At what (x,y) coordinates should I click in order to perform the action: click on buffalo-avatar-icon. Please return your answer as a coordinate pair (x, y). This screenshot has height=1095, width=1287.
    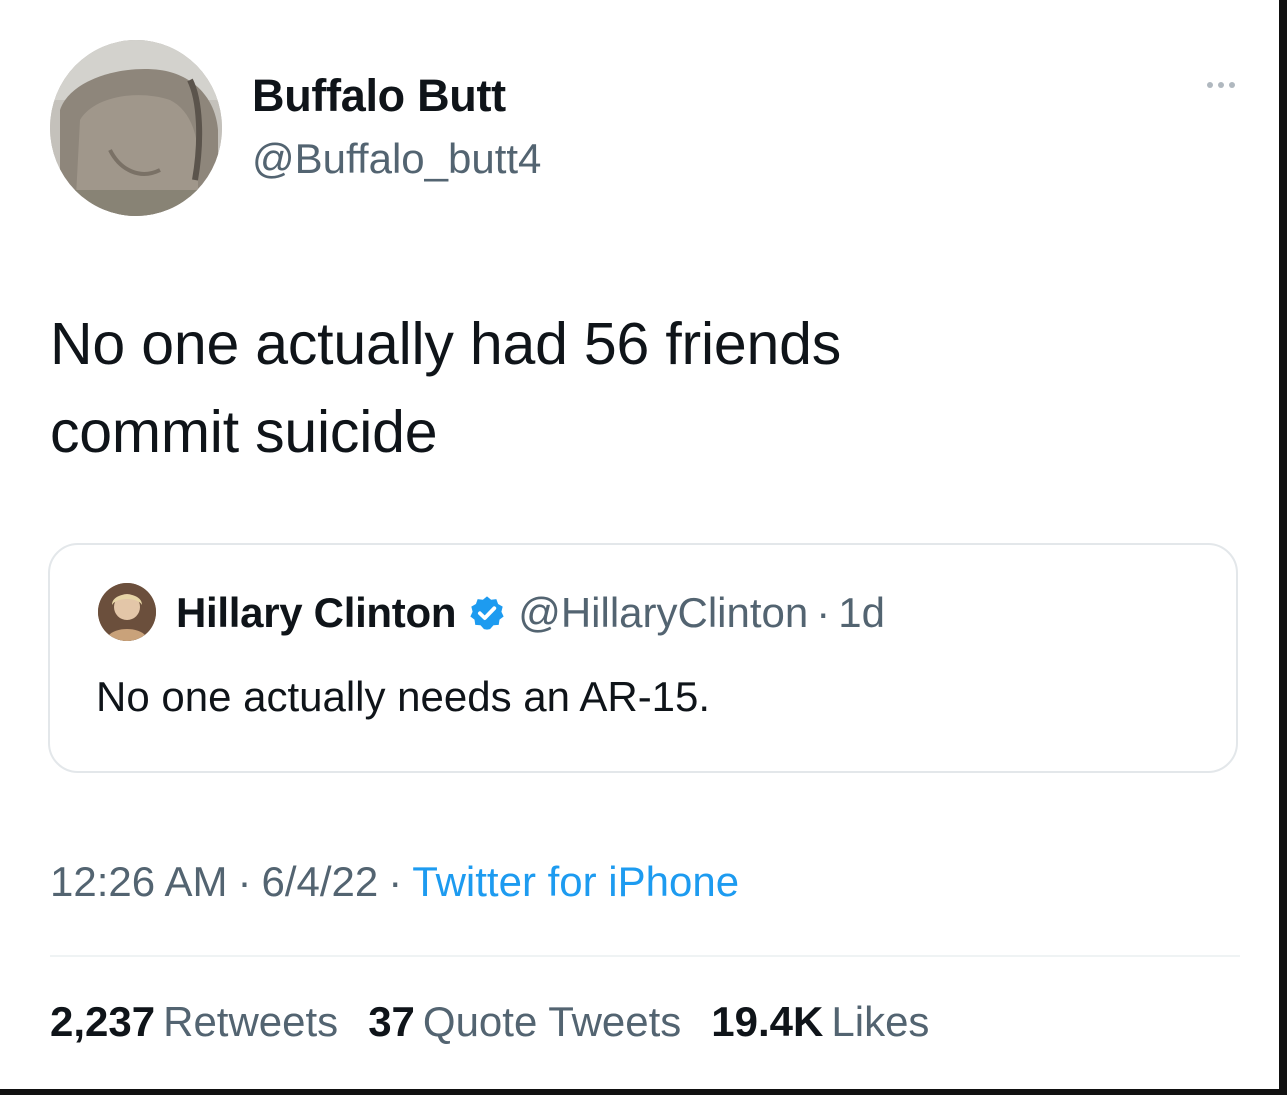
    Looking at the image, I should click on (136, 128).